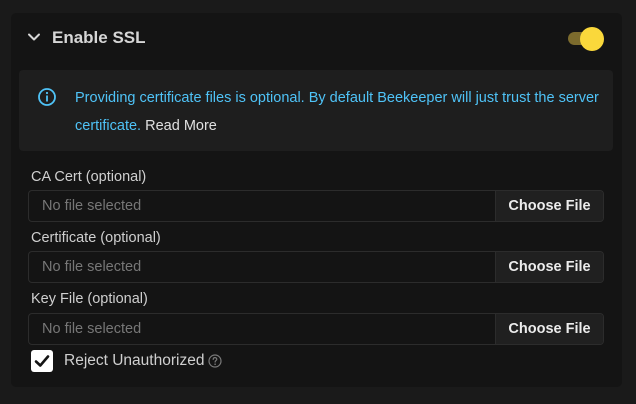  What do you see at coordinates (92, 329) in the screenshot?
I see `key-file-filename: No file selected` at bounding box center [92, 329].